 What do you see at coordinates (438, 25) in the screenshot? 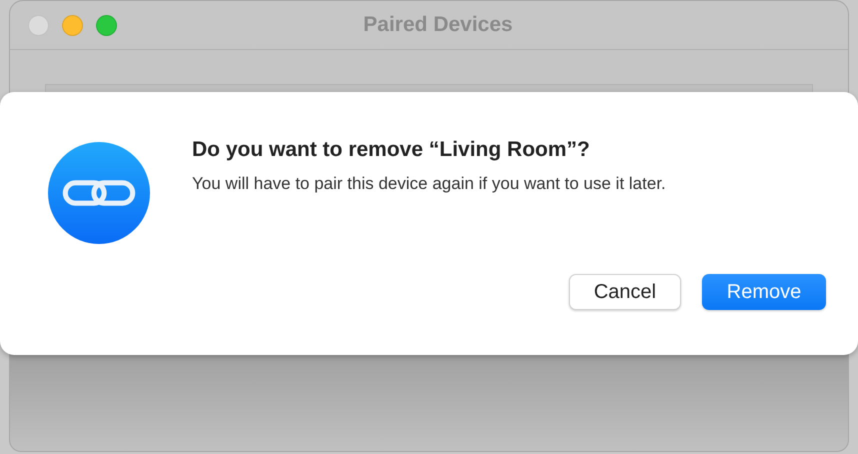
I see `window-title: Paired Devices` at bounding box center [438, 25].